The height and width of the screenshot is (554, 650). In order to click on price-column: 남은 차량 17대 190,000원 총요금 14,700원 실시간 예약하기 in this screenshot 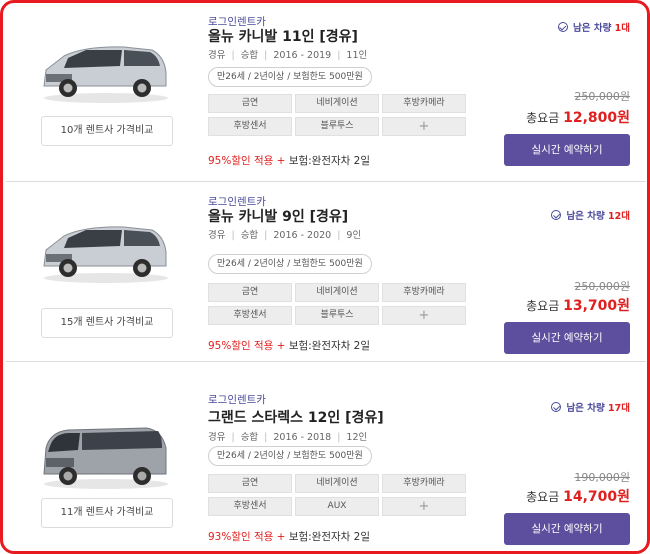, I will do `click(574, 463)`.